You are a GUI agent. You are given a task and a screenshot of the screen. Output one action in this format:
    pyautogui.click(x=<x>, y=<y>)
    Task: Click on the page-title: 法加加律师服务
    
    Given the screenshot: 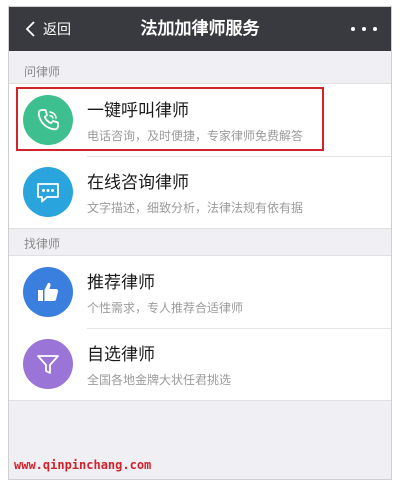 What is the action you would take?
    pyautogui.click(x=200, y=29)
    